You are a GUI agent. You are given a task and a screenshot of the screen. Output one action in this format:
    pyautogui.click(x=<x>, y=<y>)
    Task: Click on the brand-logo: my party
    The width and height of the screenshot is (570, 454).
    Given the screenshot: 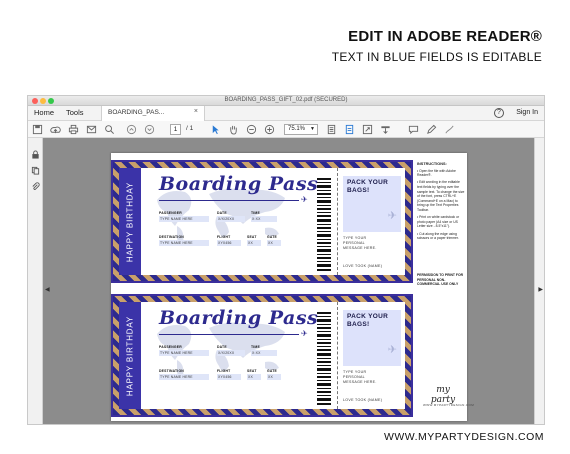 What is the action you would take?
    pyautogui.click(x=443, y=395)
    